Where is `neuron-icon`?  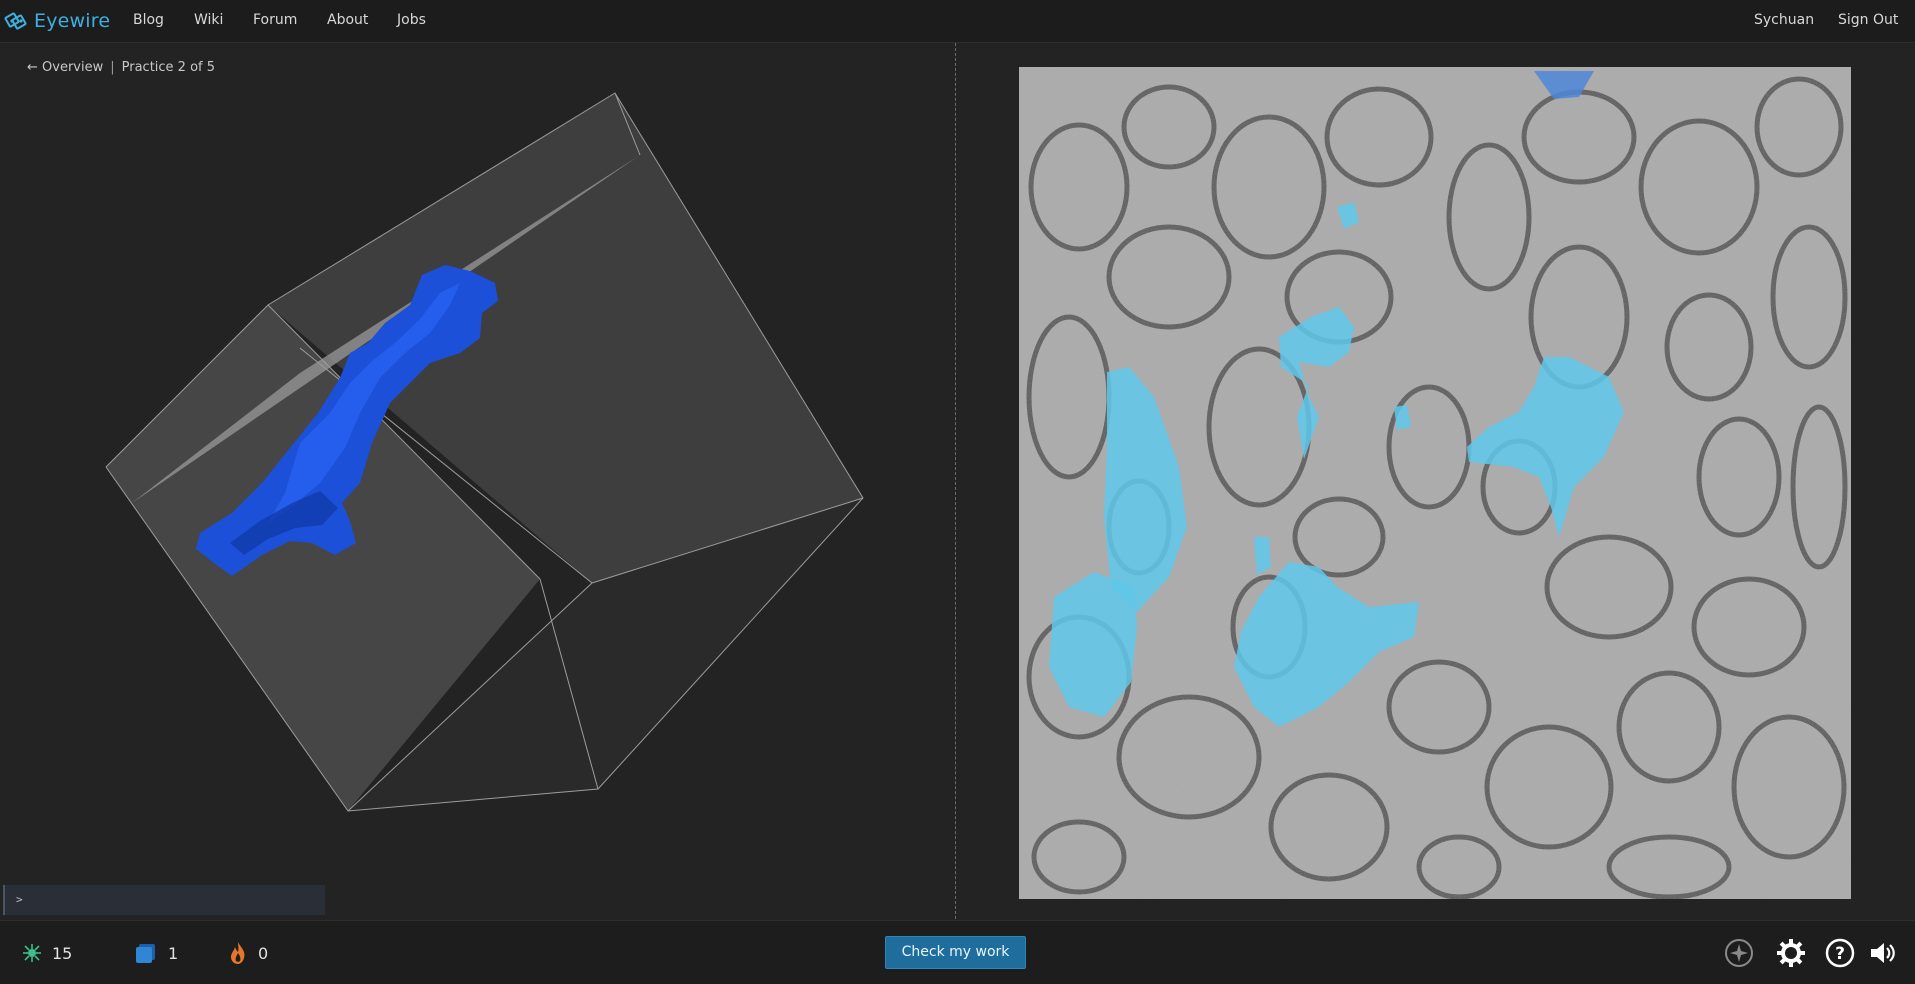 neuron-icon is located at coordinates (32, 953).